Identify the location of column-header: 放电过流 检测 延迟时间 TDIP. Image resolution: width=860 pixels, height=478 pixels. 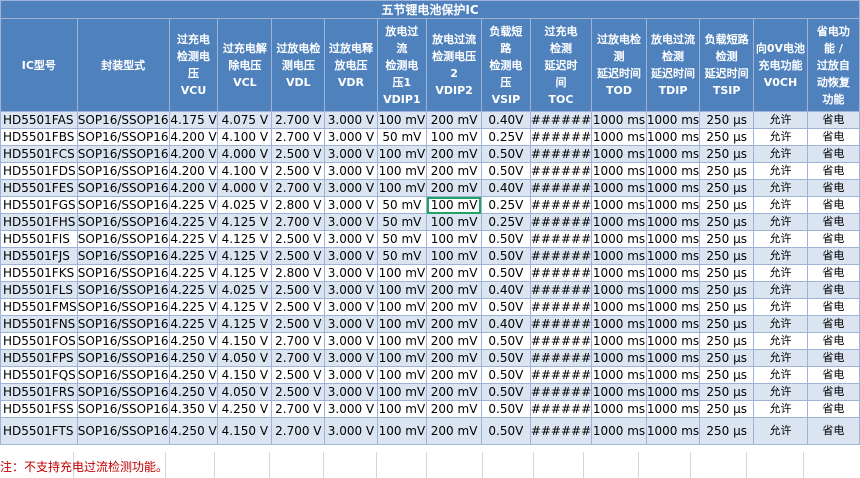
(673, 65).